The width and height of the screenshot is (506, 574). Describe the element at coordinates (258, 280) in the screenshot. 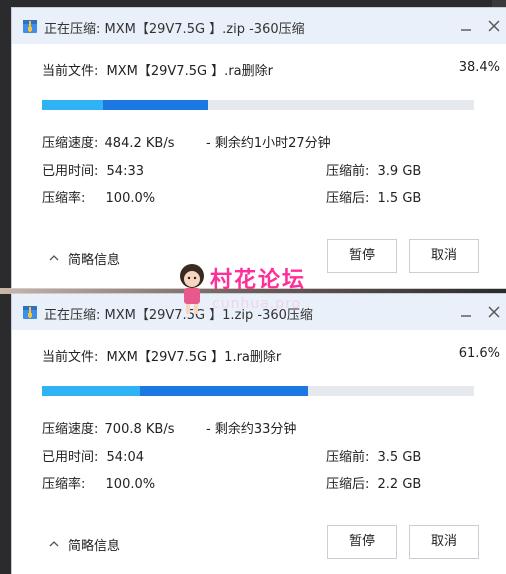

I see `watermark-text: 村花论坛` at that location.